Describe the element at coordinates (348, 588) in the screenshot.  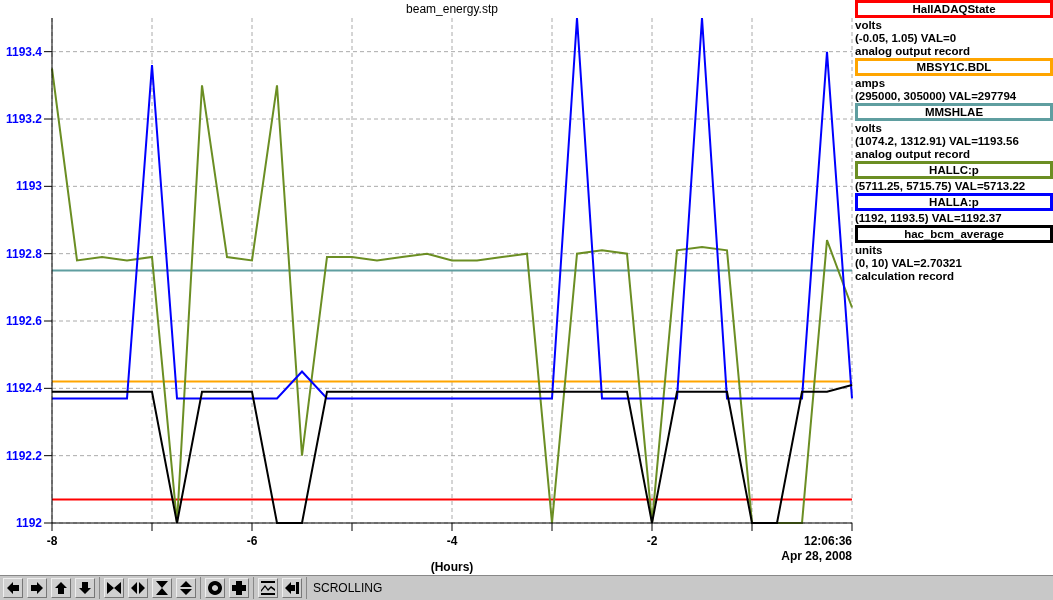
I see `status-text: SCROLLING` at that location.